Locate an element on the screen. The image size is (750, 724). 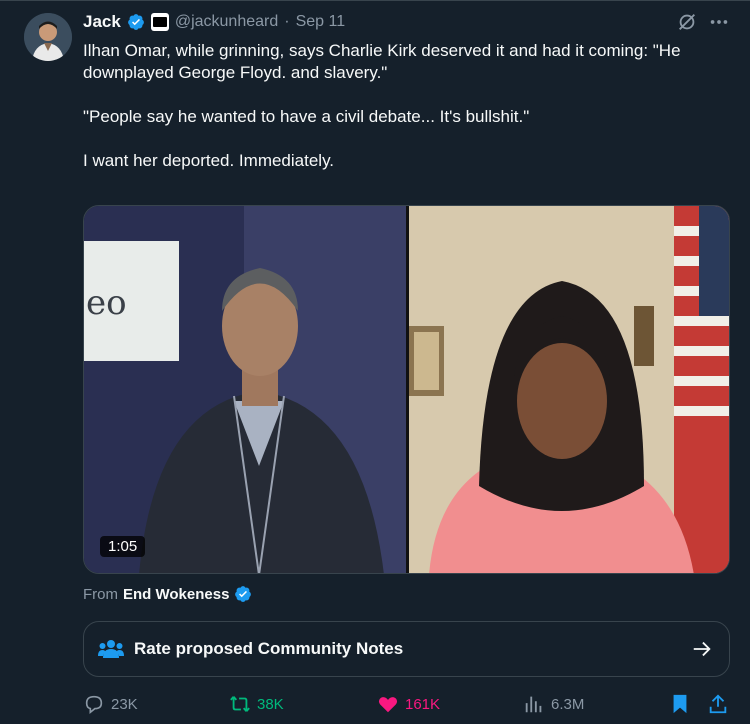
affiliate-badge-icon is located at coordinates (159, 22).